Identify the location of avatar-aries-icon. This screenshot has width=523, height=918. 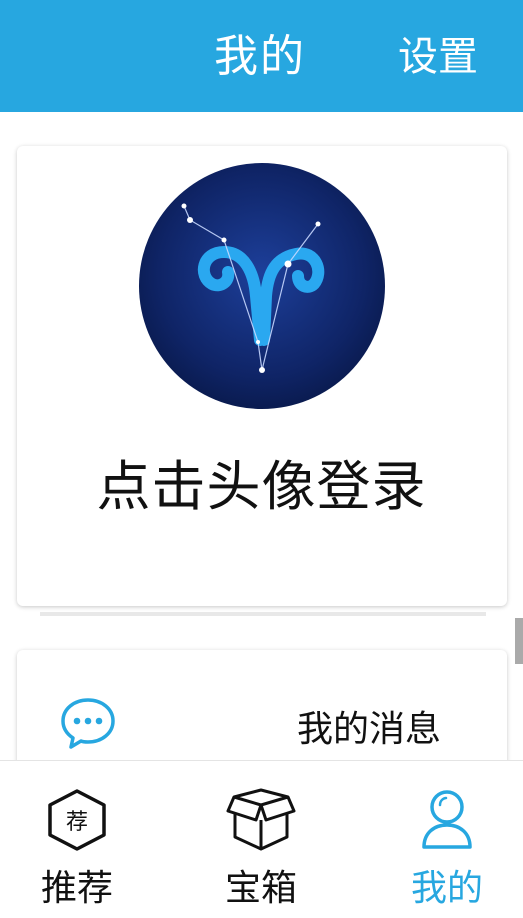
(262, 286).